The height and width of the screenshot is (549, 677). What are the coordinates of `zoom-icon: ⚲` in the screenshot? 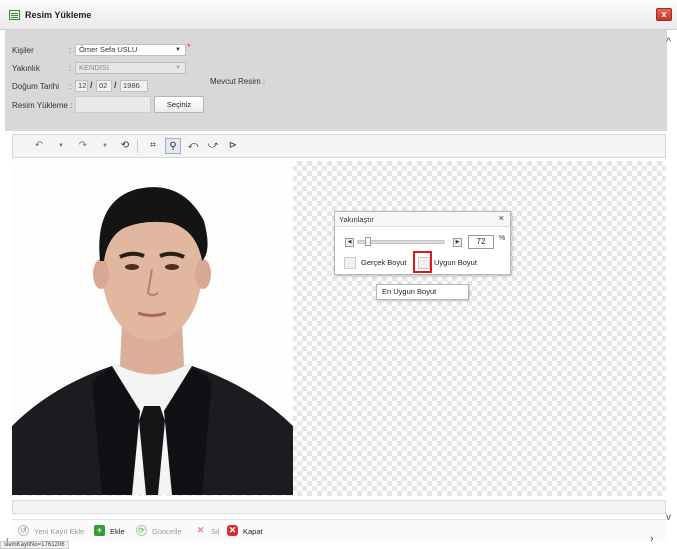 It's located at (173, 146).